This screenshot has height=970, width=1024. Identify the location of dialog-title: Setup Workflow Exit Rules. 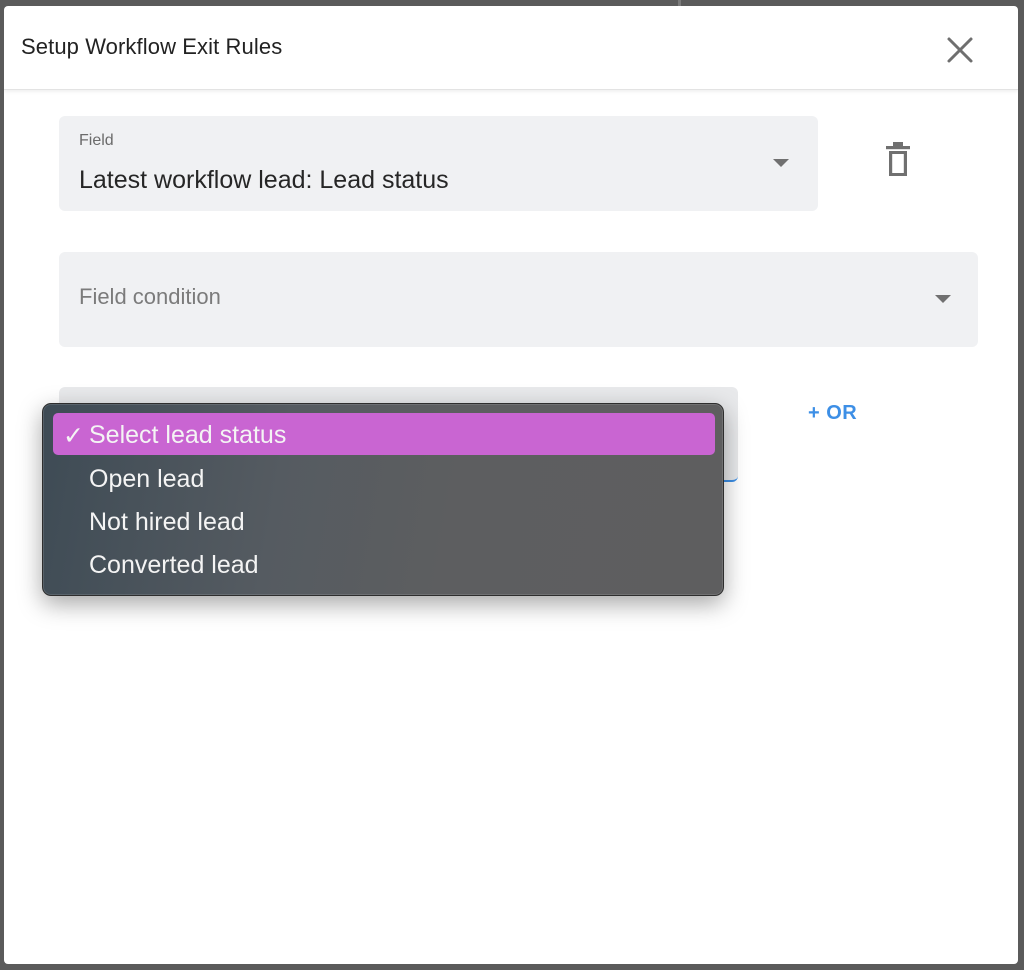
(152, 46).